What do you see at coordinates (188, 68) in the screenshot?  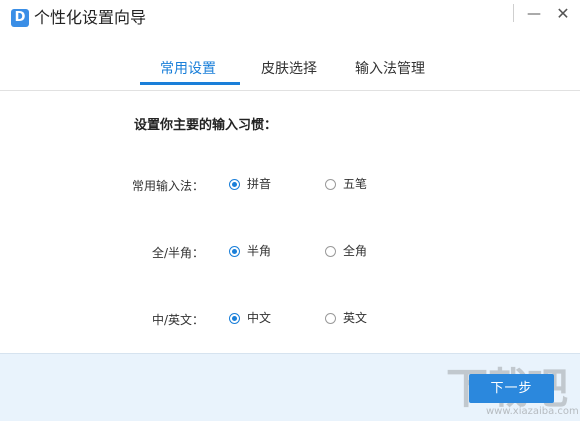 I see `tab-common-settings: 常用设置` at bounding box center [188, 68].